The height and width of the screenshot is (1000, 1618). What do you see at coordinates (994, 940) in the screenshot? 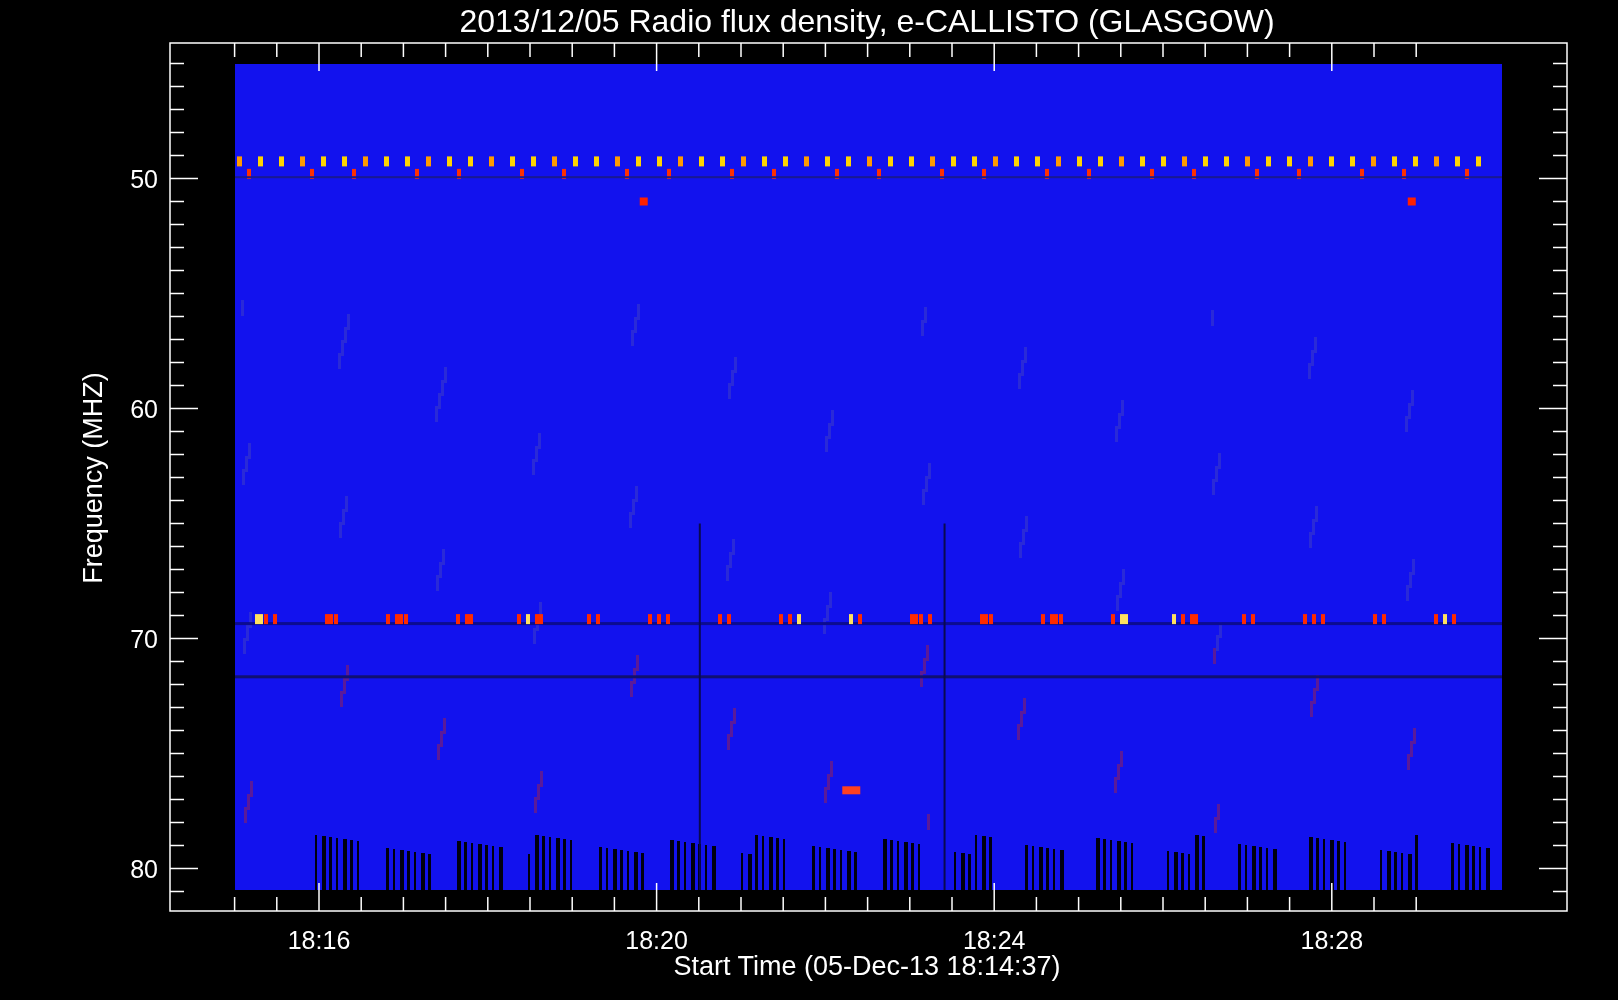
I see `tick-label: 18:24` at bounding box center [994, 940].